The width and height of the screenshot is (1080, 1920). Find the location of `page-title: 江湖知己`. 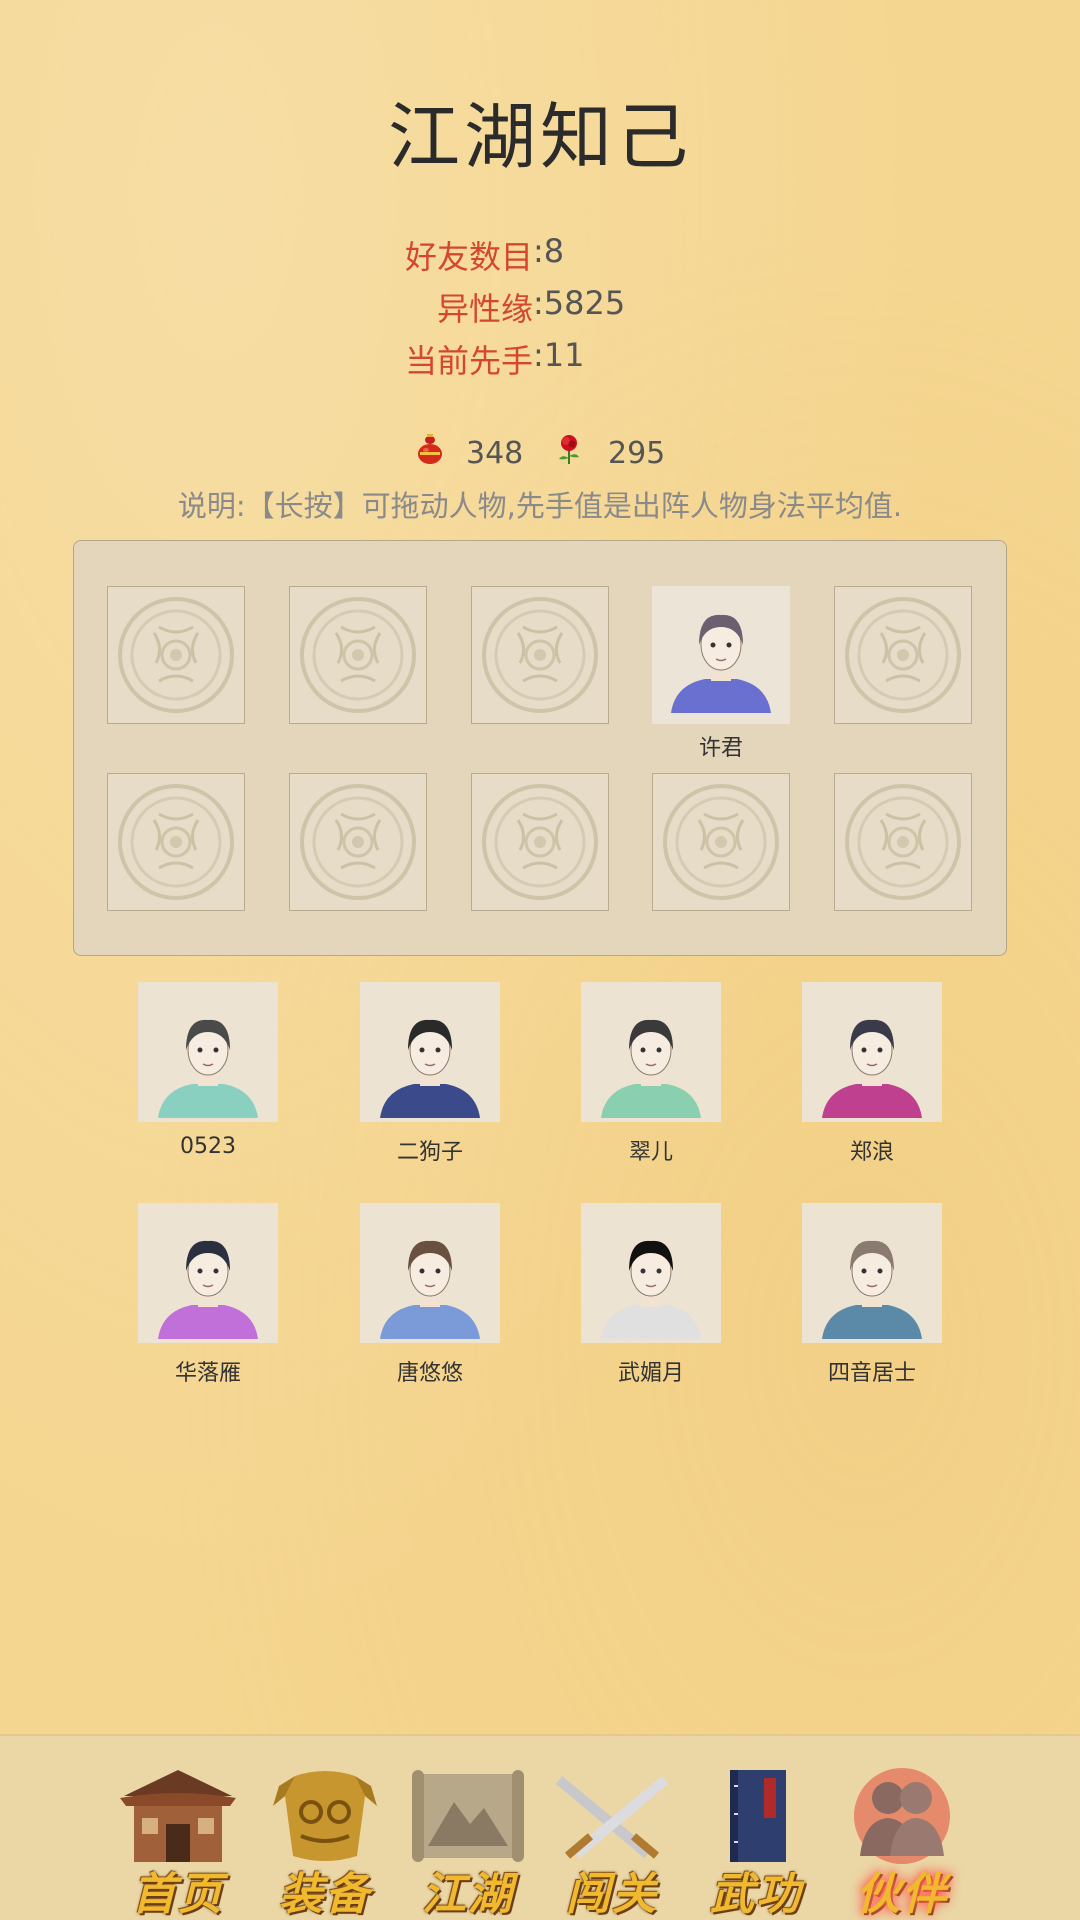

page-title: 江湖知己 is located at coordinates (539, 137).